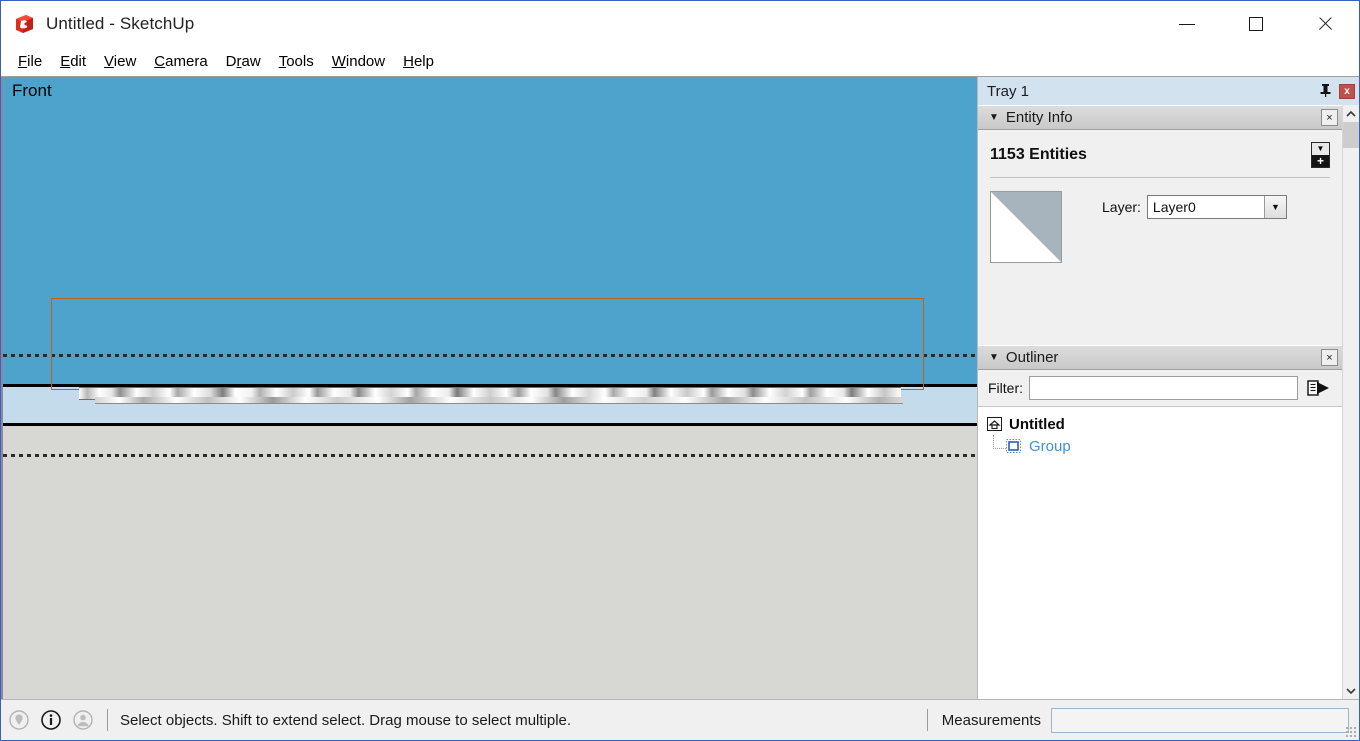 This screenshot has width=1360, height=741. Describe the element at coordinates (1325, 91) in the screenshot. I see `pushpin-icon` at that location.